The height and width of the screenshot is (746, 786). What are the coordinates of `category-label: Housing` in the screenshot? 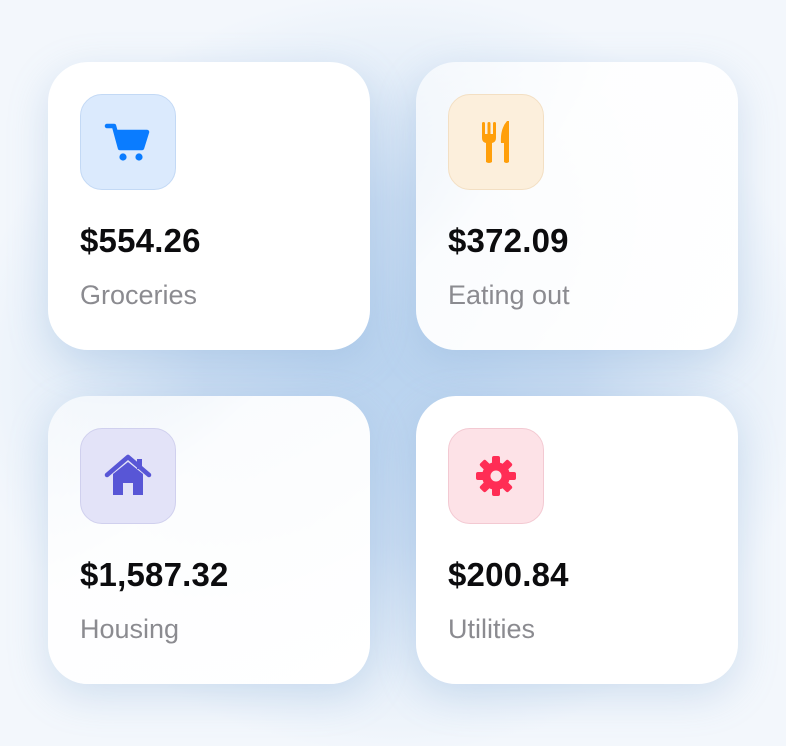 It's located at (130, 629).